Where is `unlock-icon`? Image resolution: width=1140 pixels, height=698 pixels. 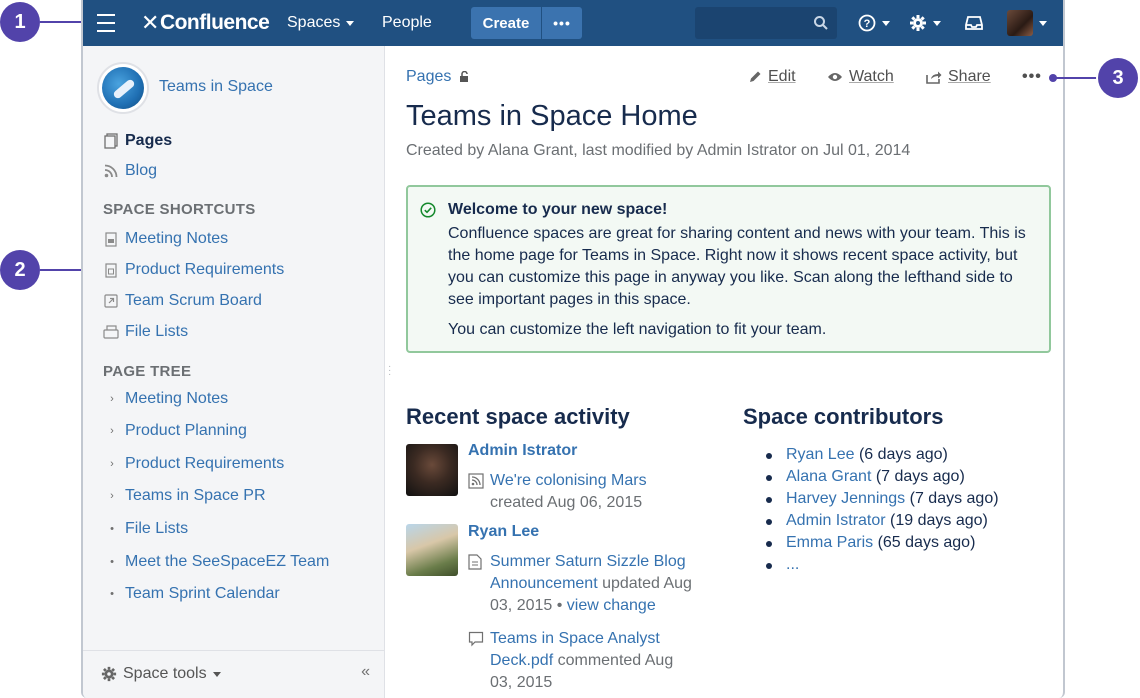
unlock-icon is located at coordinates (464, 77).